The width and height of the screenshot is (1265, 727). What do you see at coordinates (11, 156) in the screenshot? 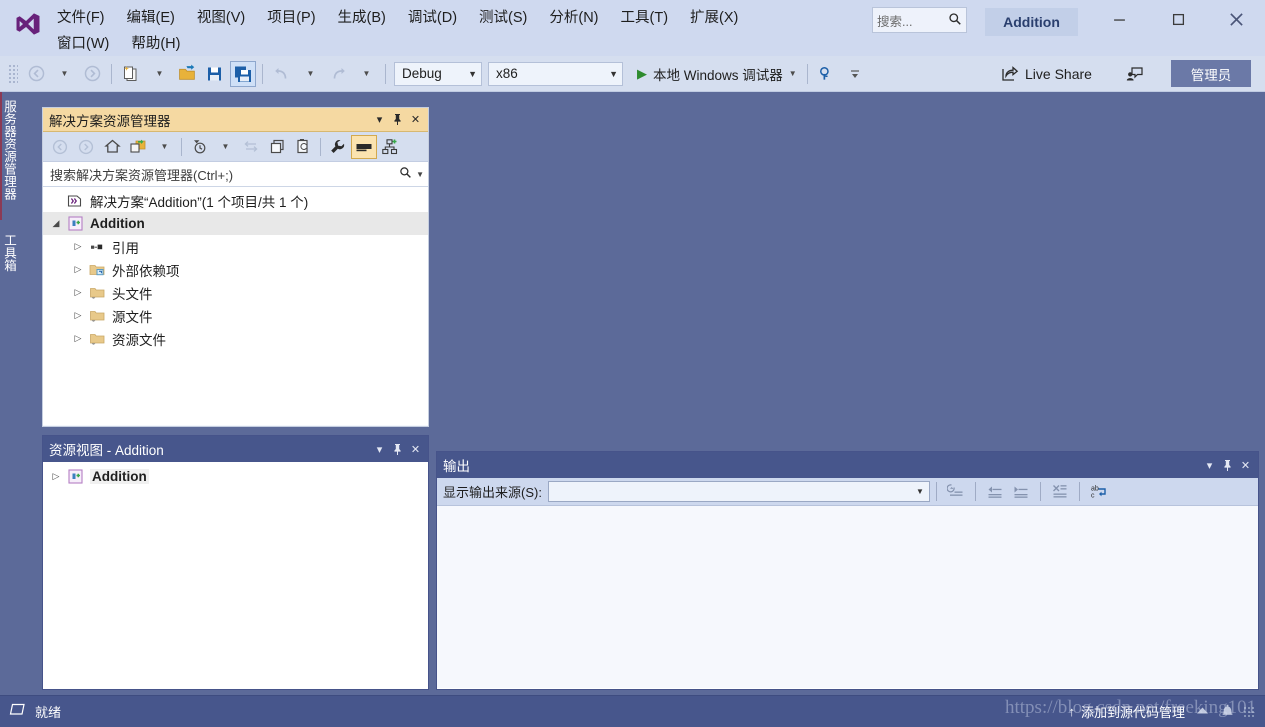
I see `sidebar-item-server-explorer: 服务器资源管理器` at bounding box center [11, 156].